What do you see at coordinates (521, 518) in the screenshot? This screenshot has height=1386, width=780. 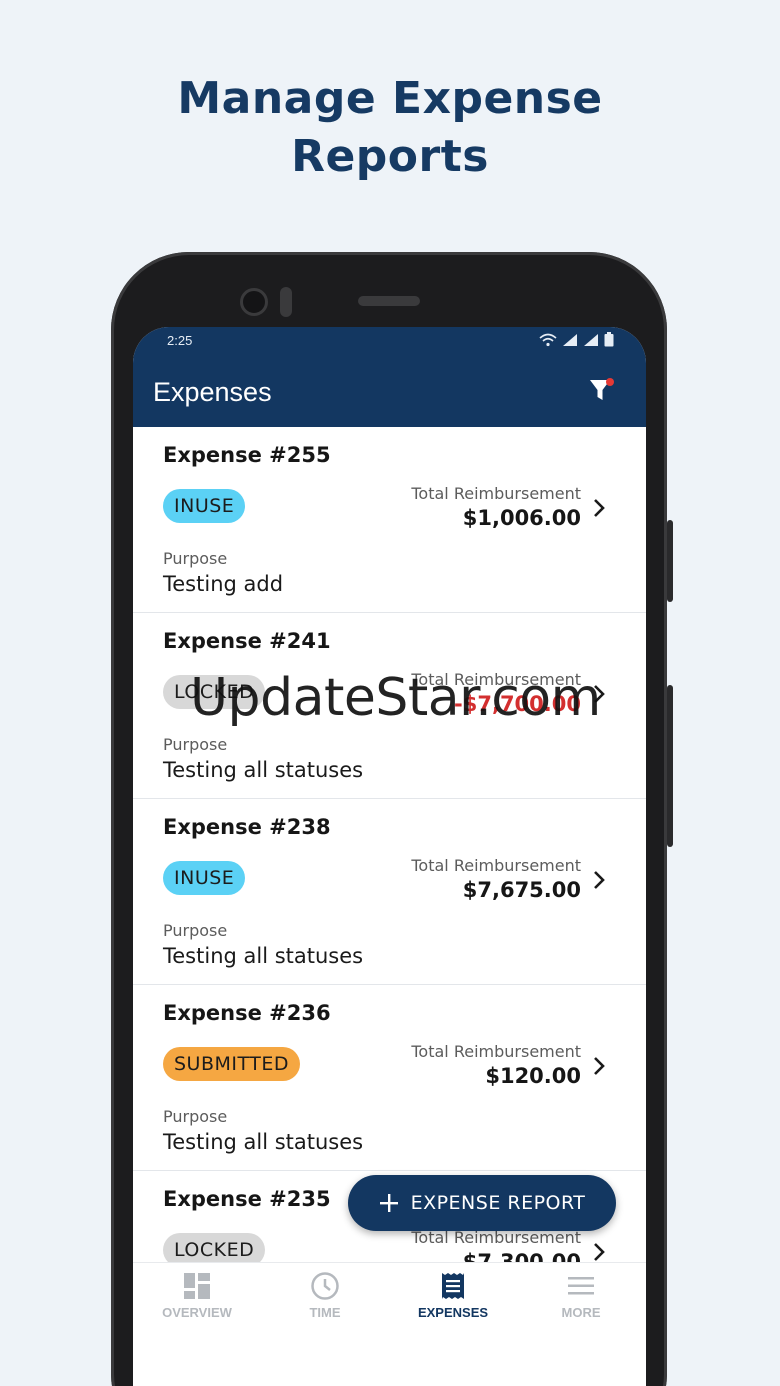 I see `total-reimbursement-amount: $1,006.00` at bounding box center [521, 518].